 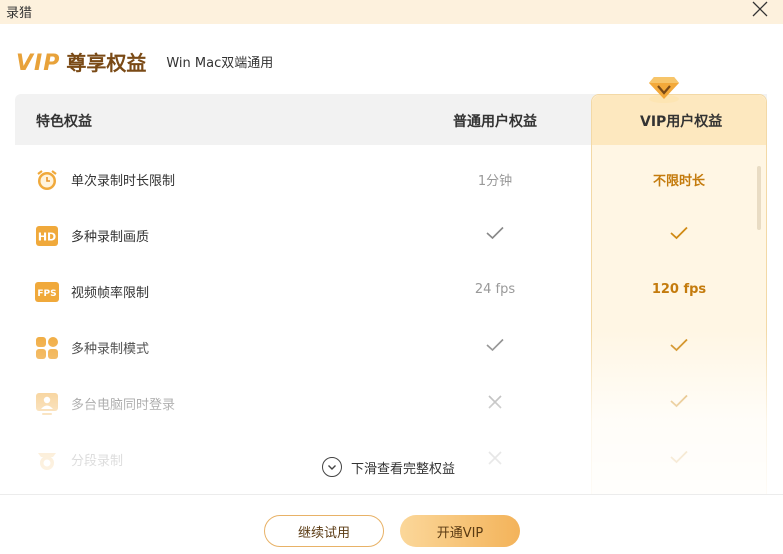 I want to click on vip-value: 120 fps, so click(x=679, y=289).